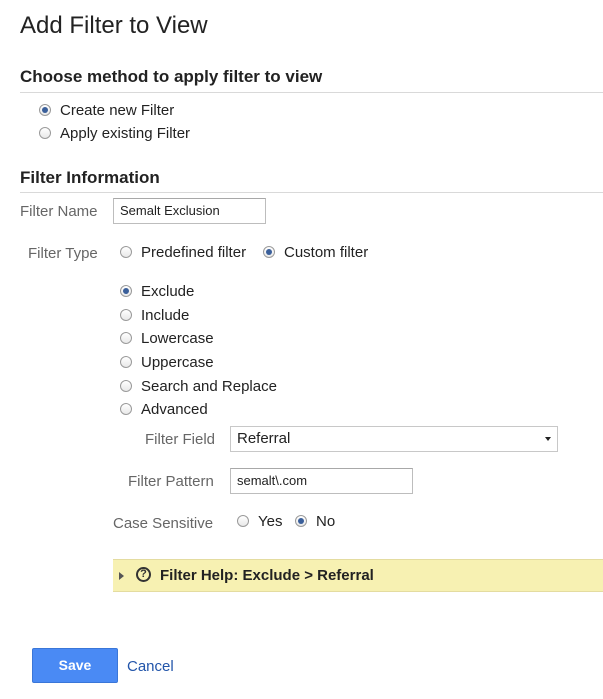  Describe the element at coordinates (189, 211) in the screenshot. I see `filter-name-input: Semalt Exclusion` at that location.